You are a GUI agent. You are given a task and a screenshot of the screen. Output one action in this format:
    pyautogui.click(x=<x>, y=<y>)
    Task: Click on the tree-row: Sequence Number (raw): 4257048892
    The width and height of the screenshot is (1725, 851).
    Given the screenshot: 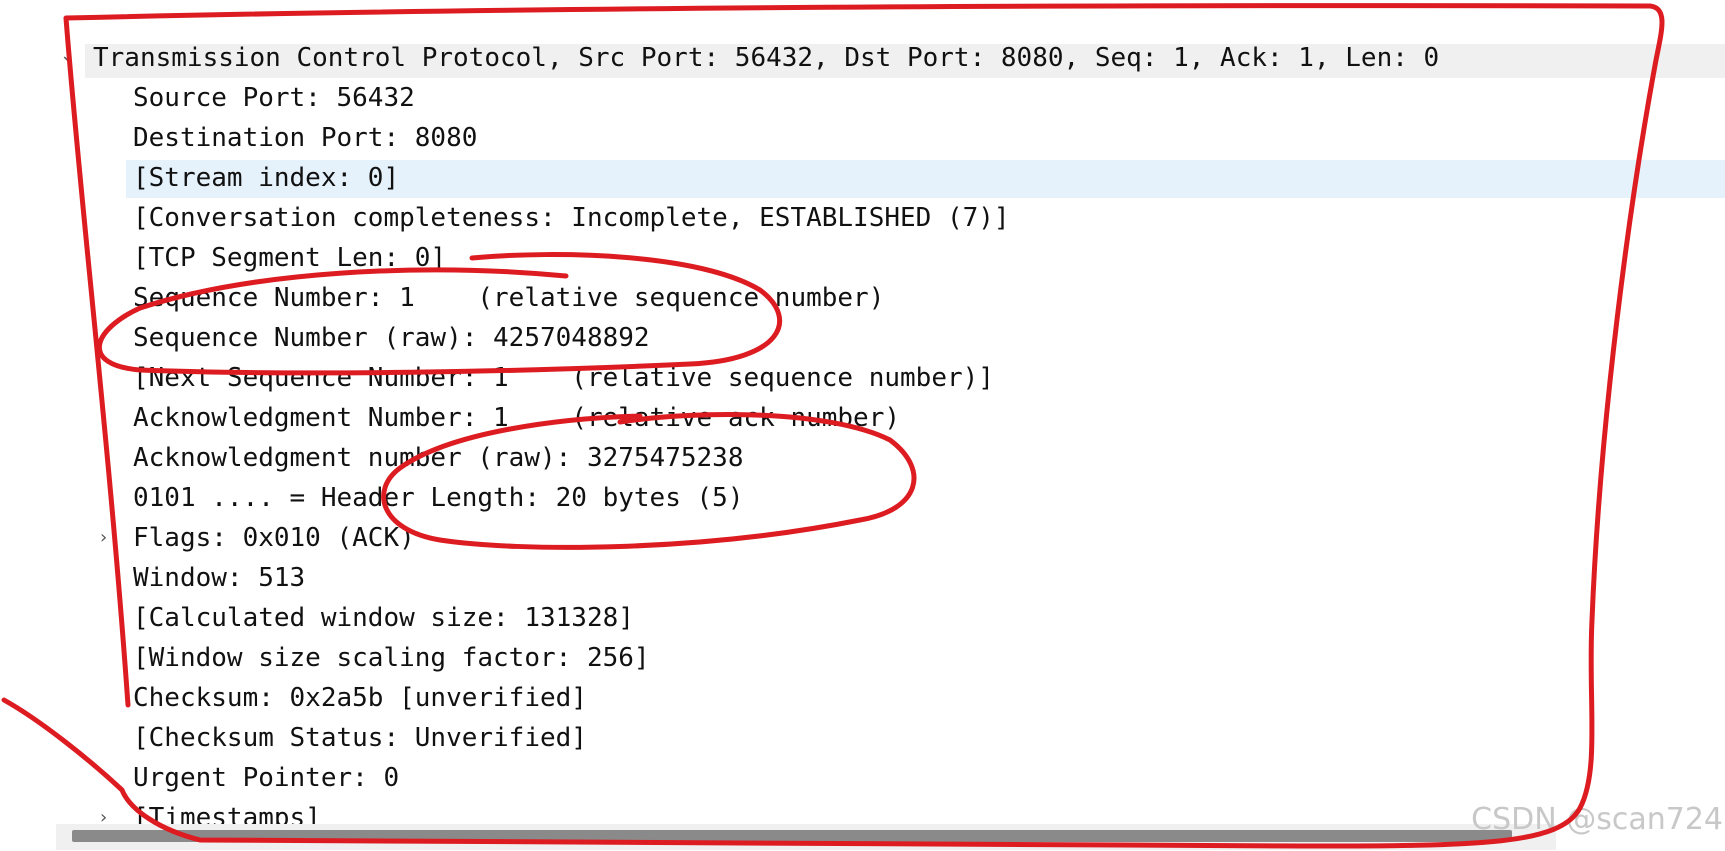 What is the action you would take?
    pyautogui.click(x=862, y=338)
    